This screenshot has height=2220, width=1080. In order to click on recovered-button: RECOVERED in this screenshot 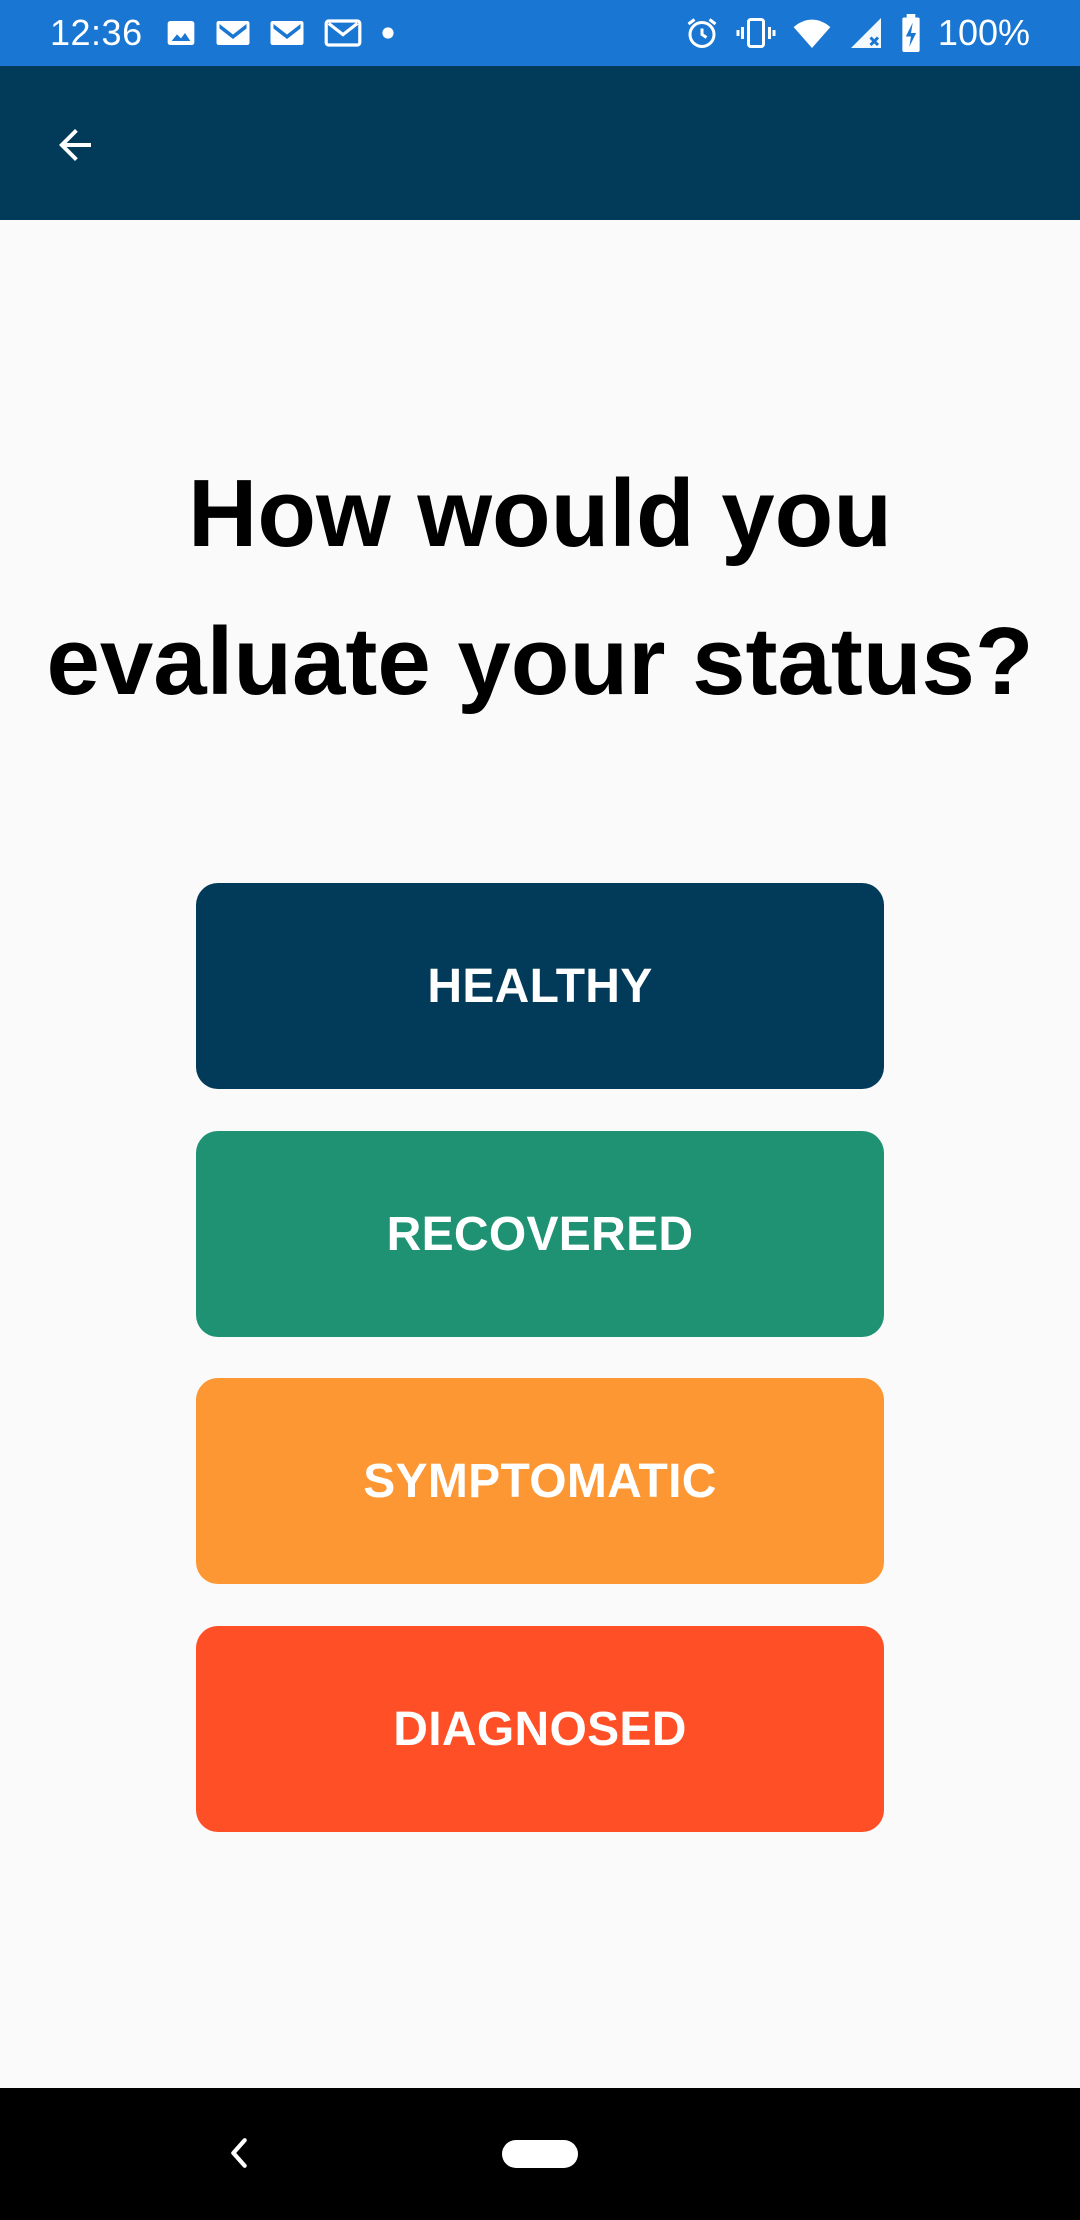, I will do `click(540, 1234)`.